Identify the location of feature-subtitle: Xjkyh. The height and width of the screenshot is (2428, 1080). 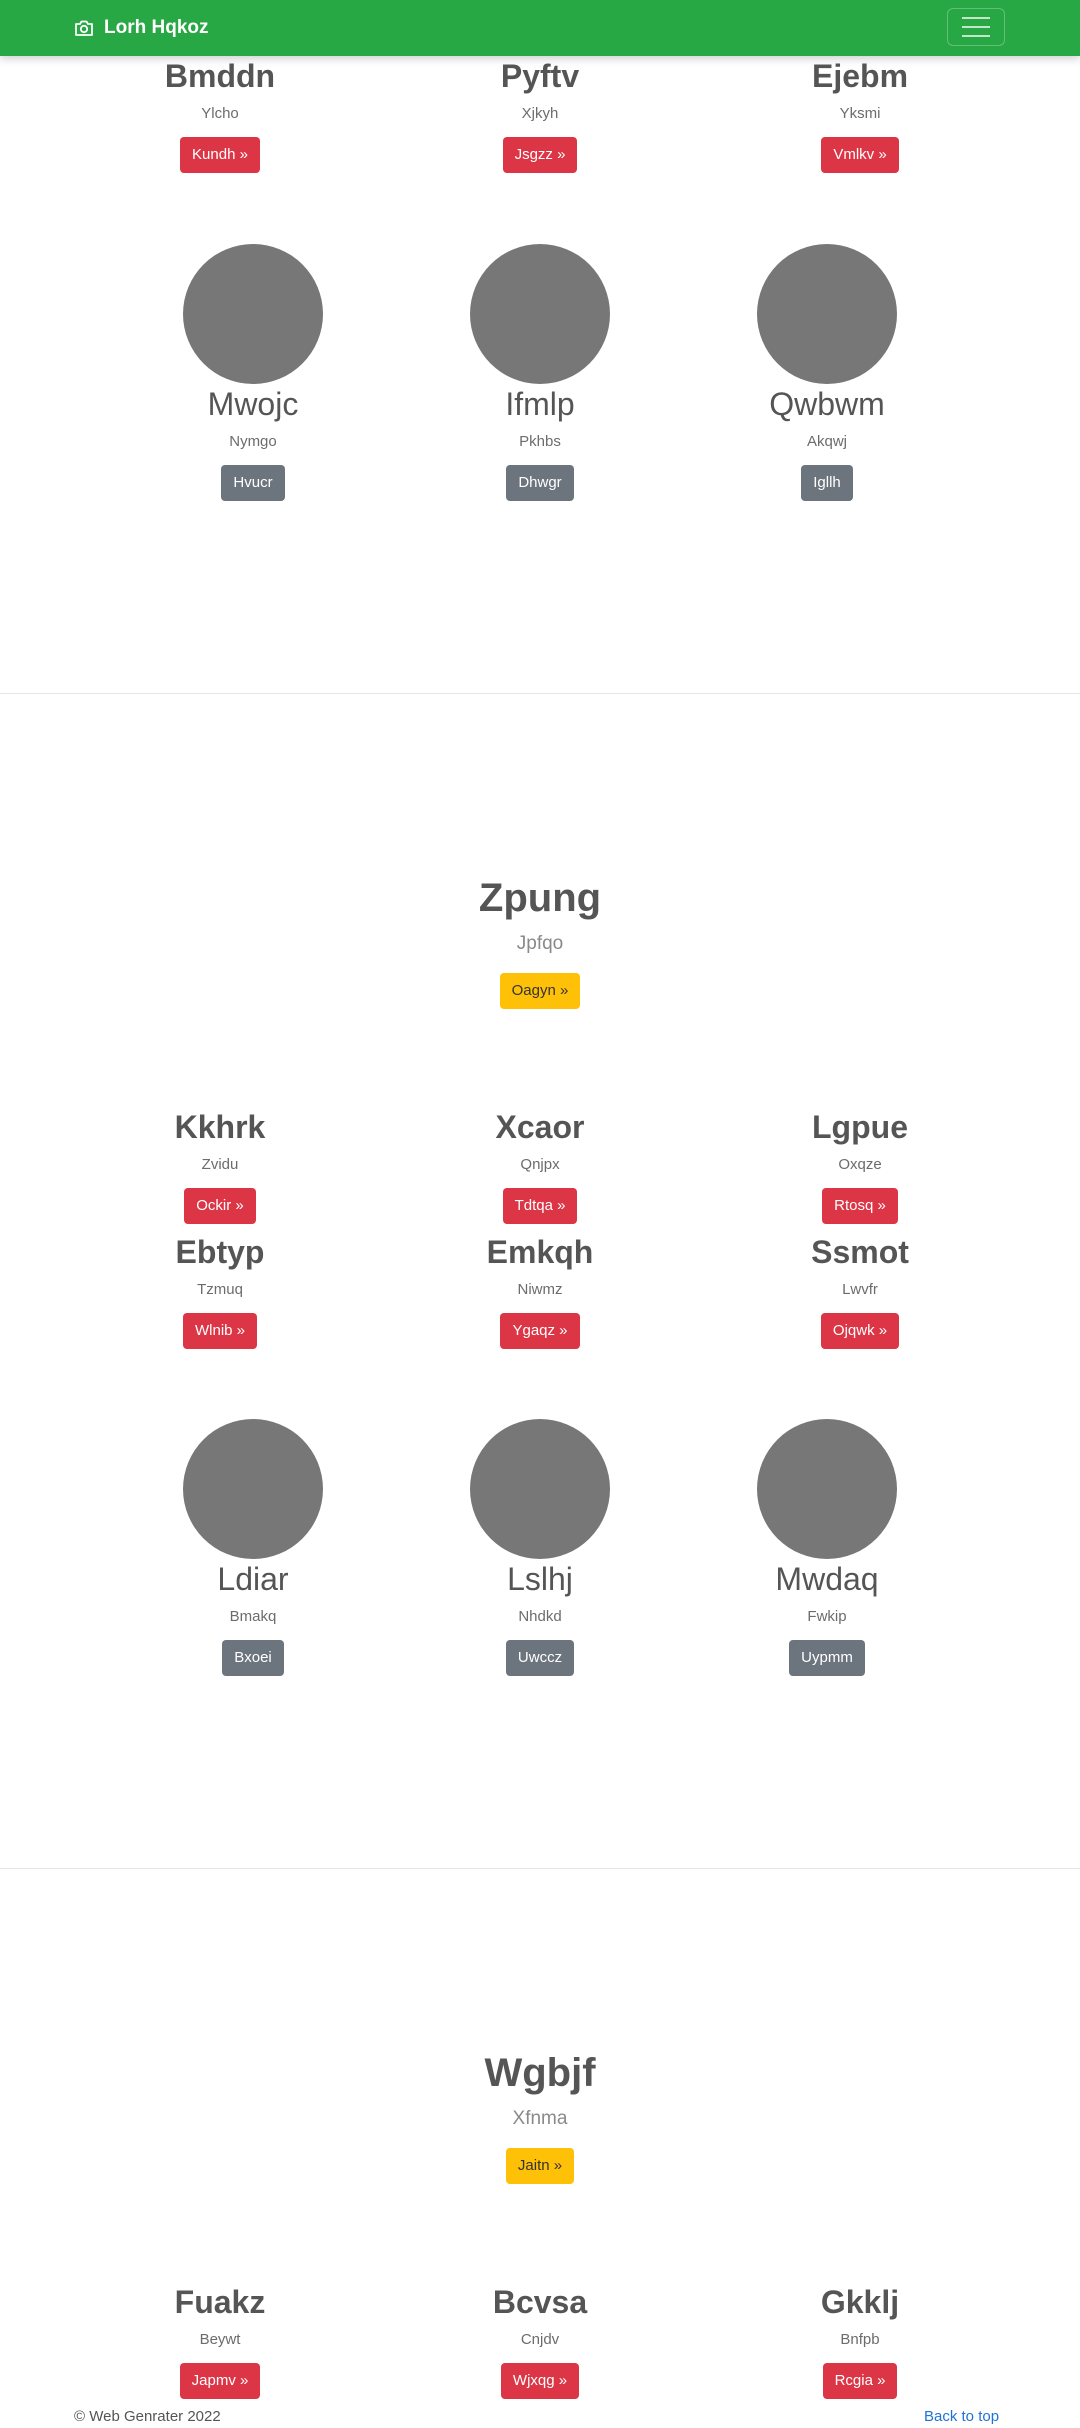
(540, 113).